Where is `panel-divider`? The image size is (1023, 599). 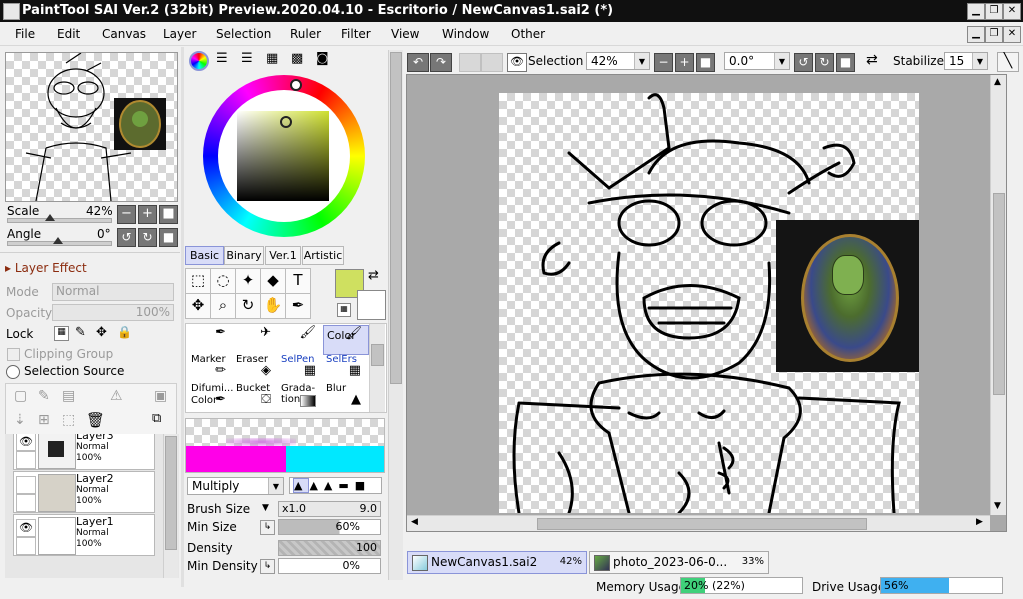 panel-divider is located at coordinates (90, 255).